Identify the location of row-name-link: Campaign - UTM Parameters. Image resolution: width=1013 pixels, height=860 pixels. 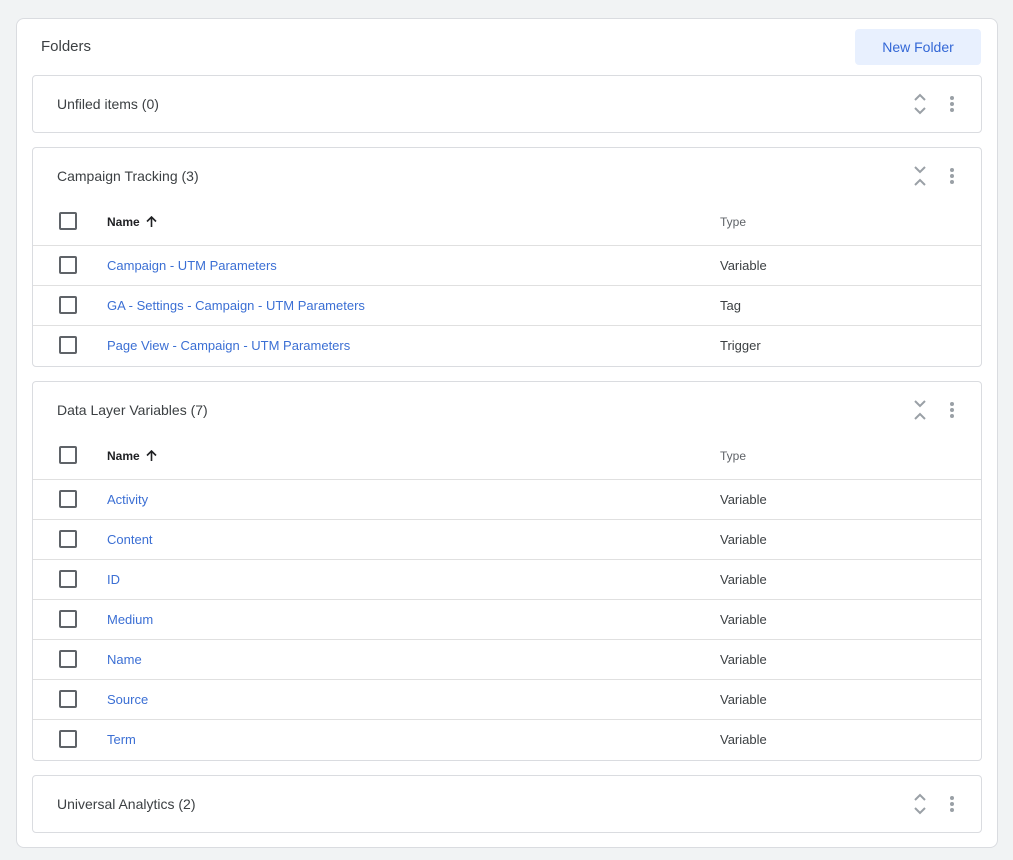
(192, 265).